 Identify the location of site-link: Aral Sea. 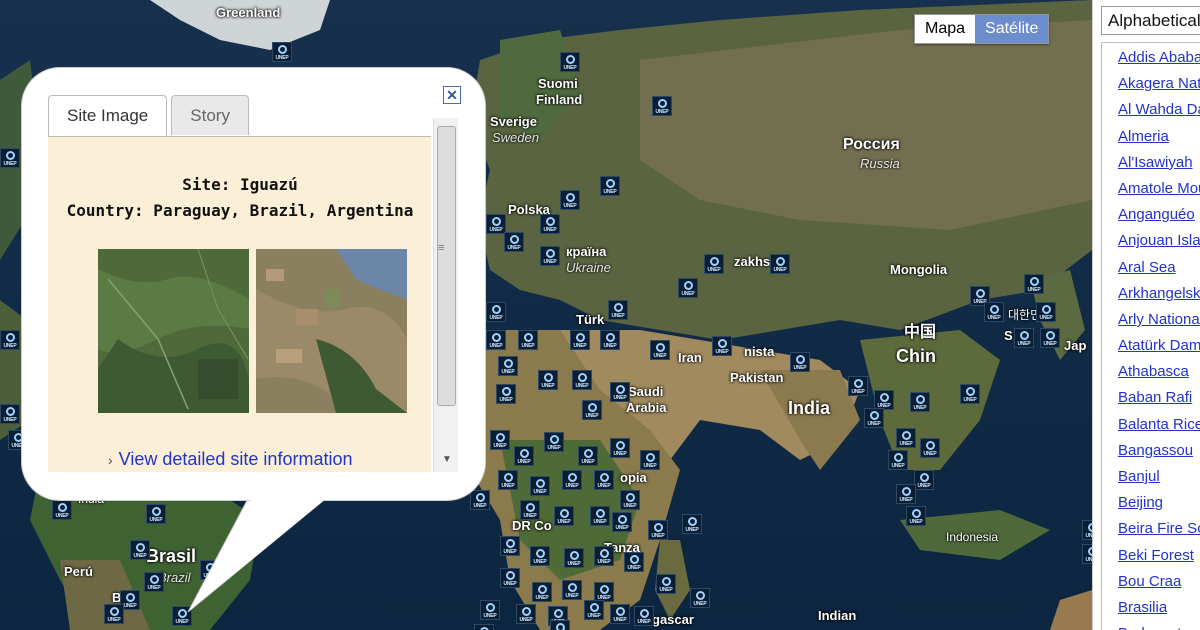
(1147, 267).